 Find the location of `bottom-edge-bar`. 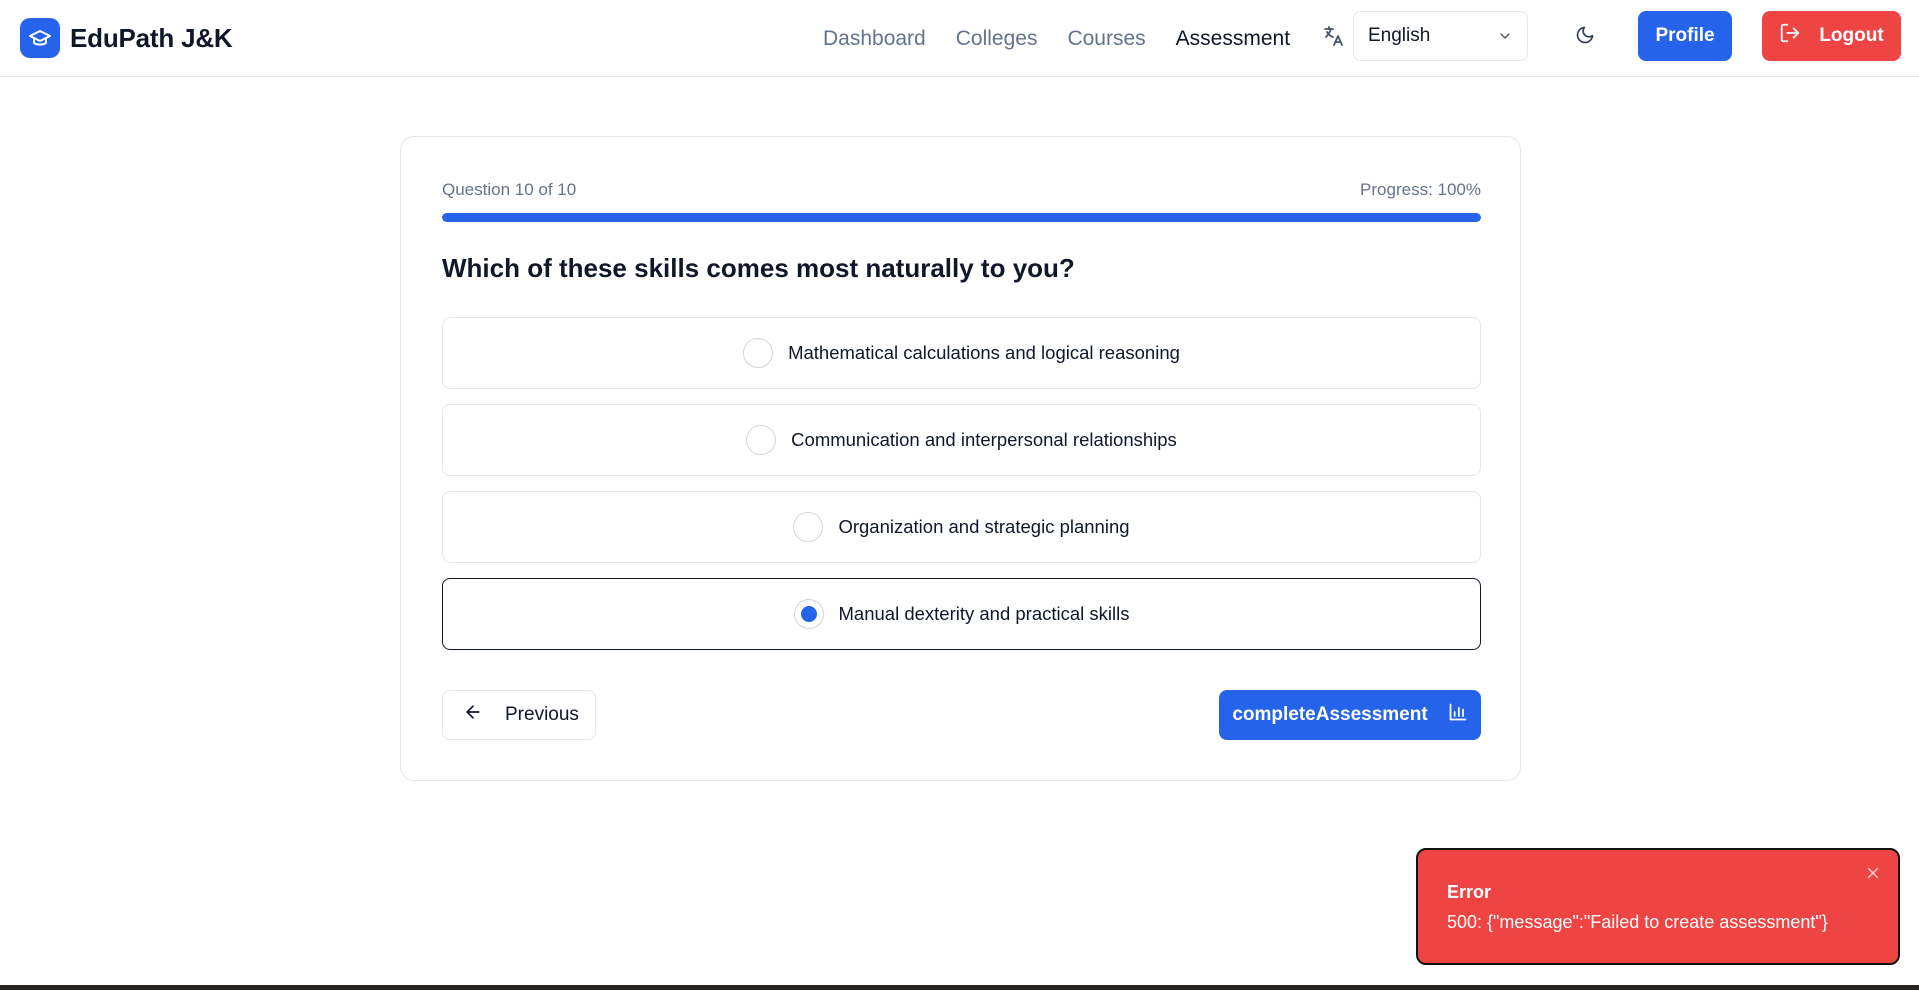

bottom-edge-bar is located at coordinates (959, 987).